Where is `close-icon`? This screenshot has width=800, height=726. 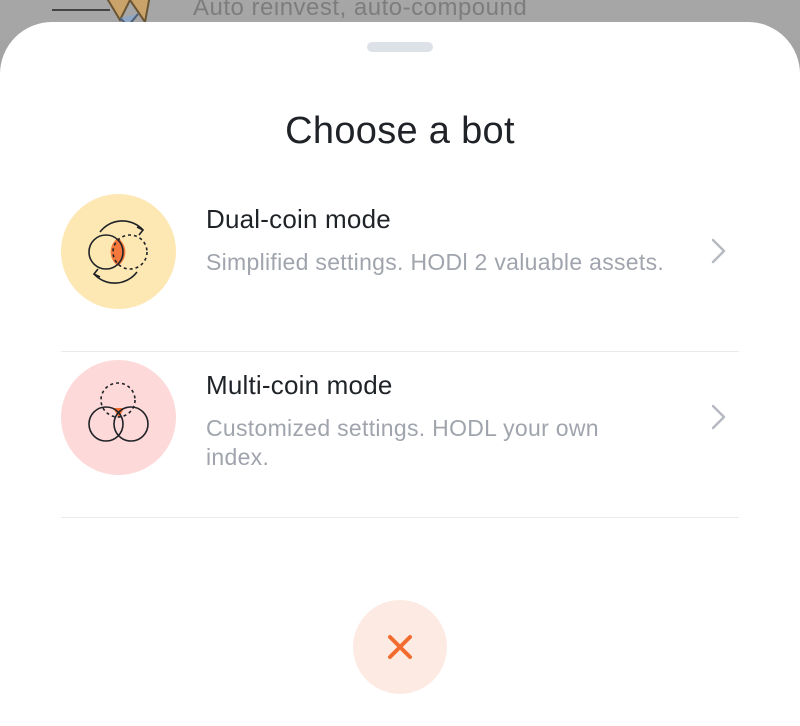 close-icon is located at coordinates (400, 647).